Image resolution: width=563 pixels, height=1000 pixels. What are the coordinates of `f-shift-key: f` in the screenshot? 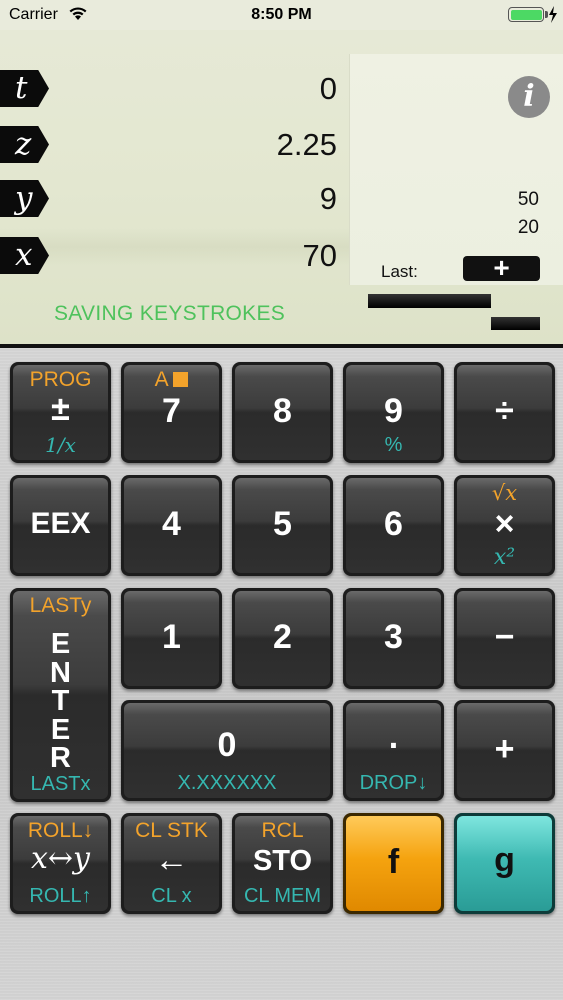 It's located at (393, 863).